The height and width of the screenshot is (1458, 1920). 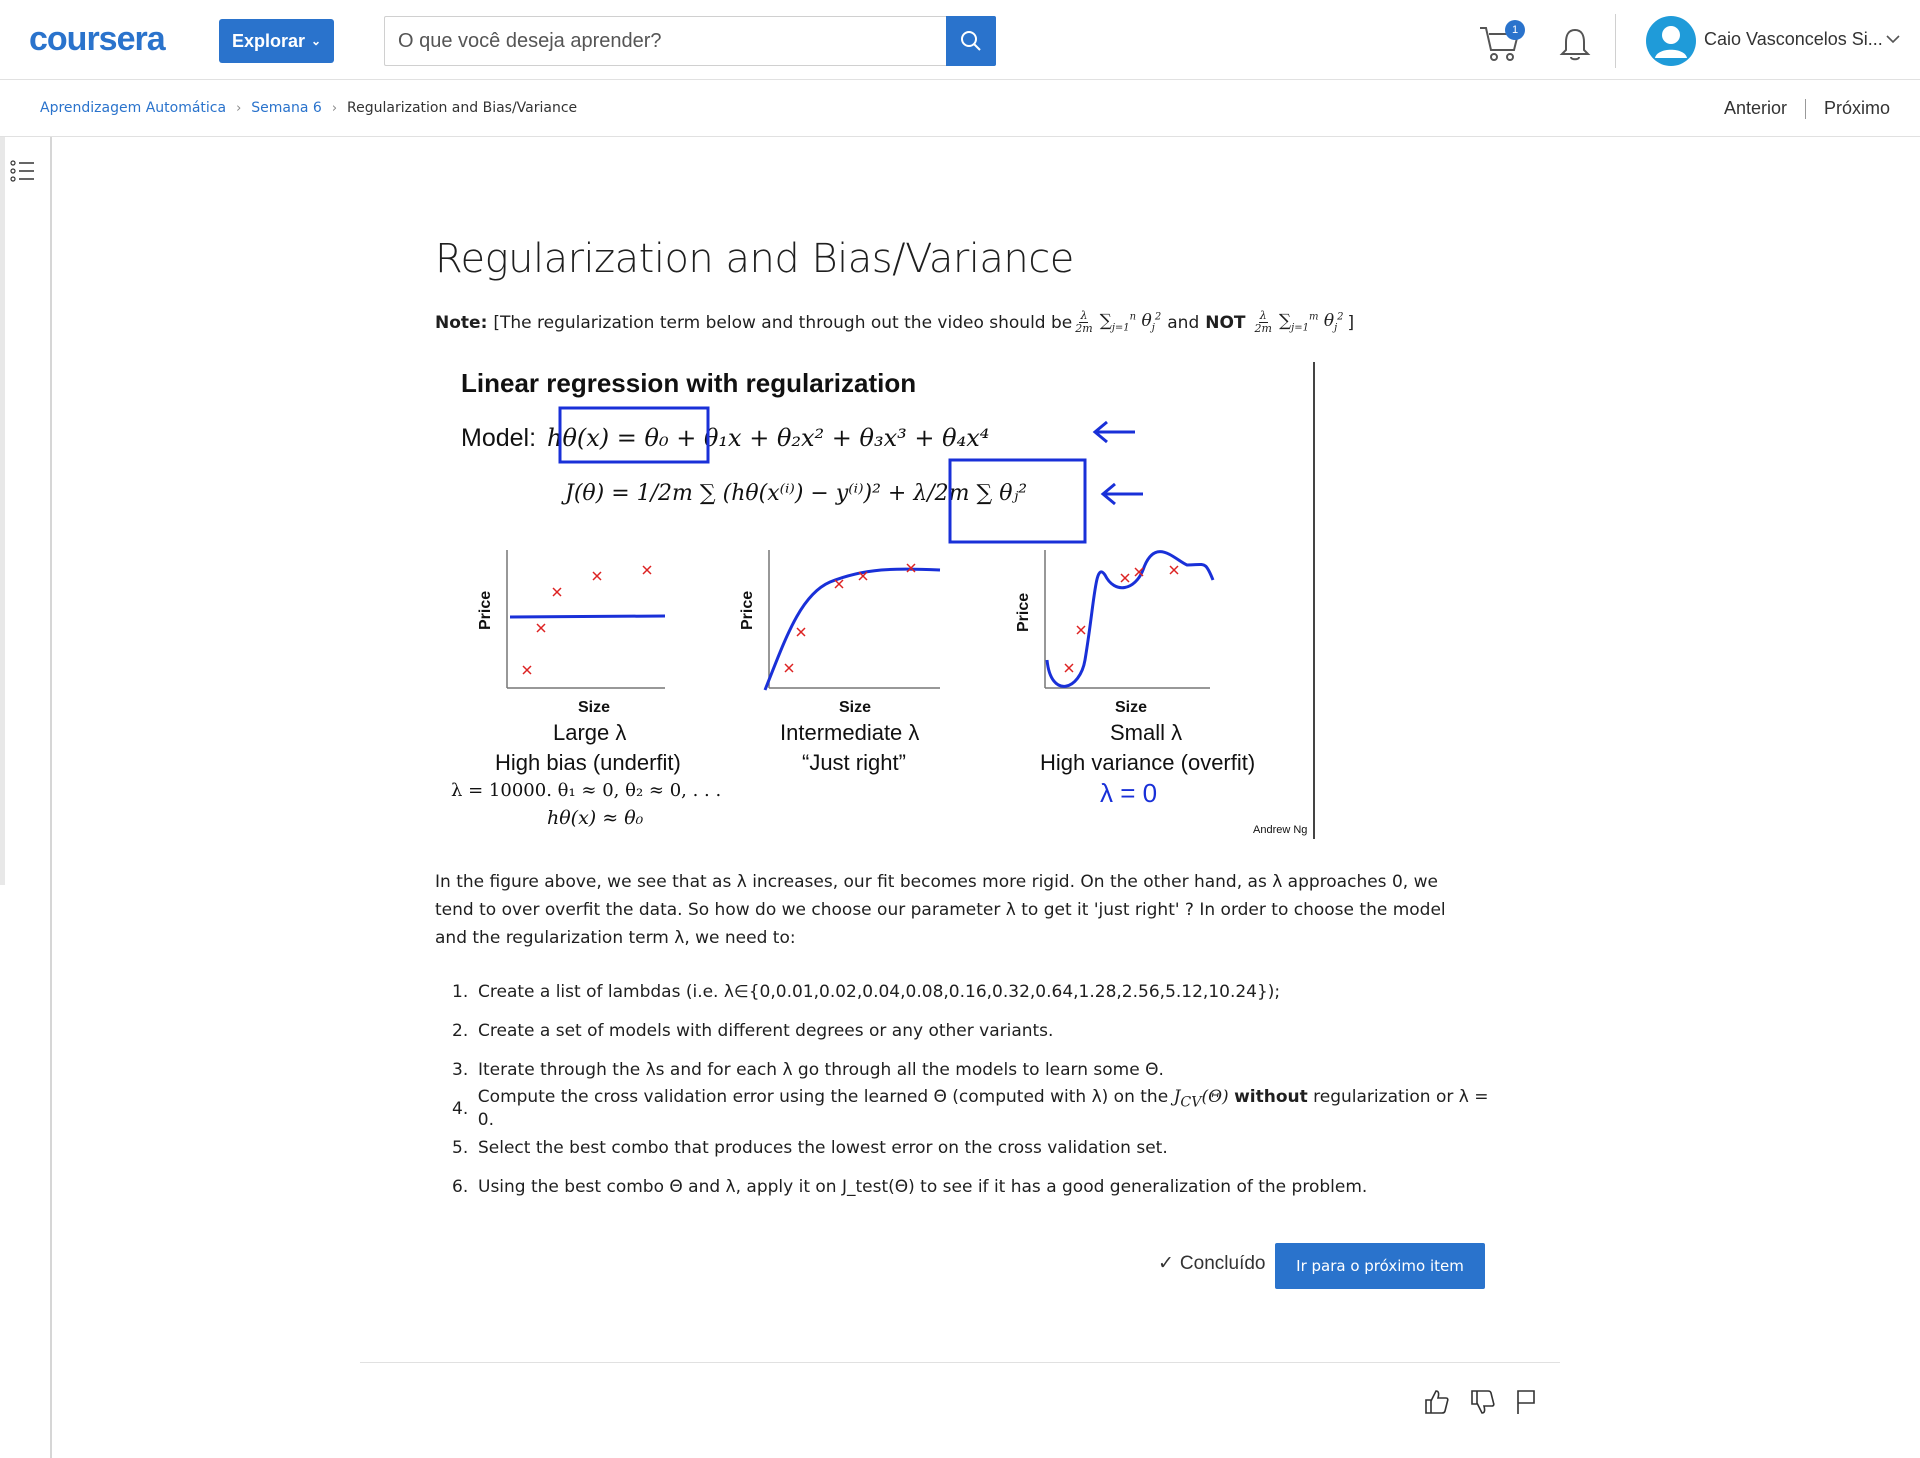 What do you see at coordinates (1128, 793) in the screenshot?
I see `caption-lambda-zero: λ = 0` at bounding box center [1128, 793].